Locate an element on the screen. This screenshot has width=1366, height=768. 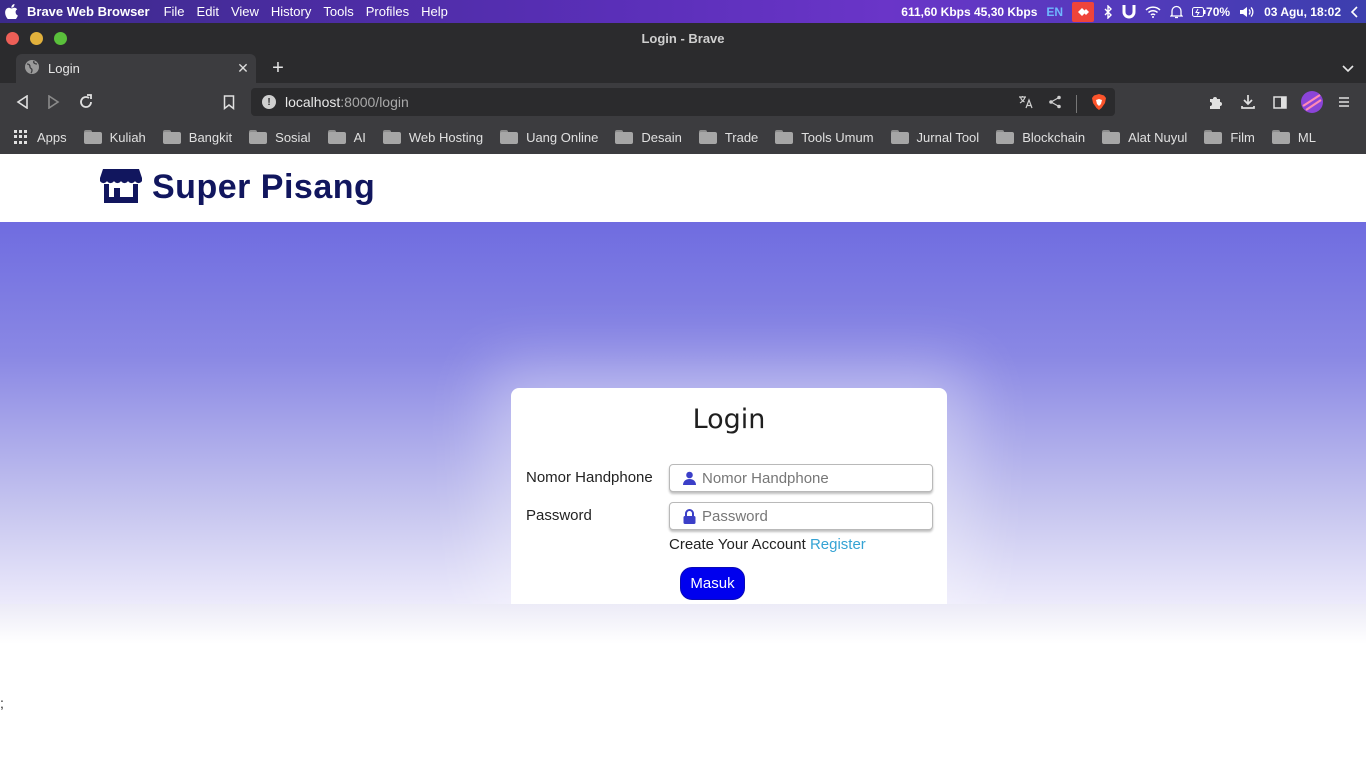
bookmark-apps: Apps is located at coordinates (40, 137).